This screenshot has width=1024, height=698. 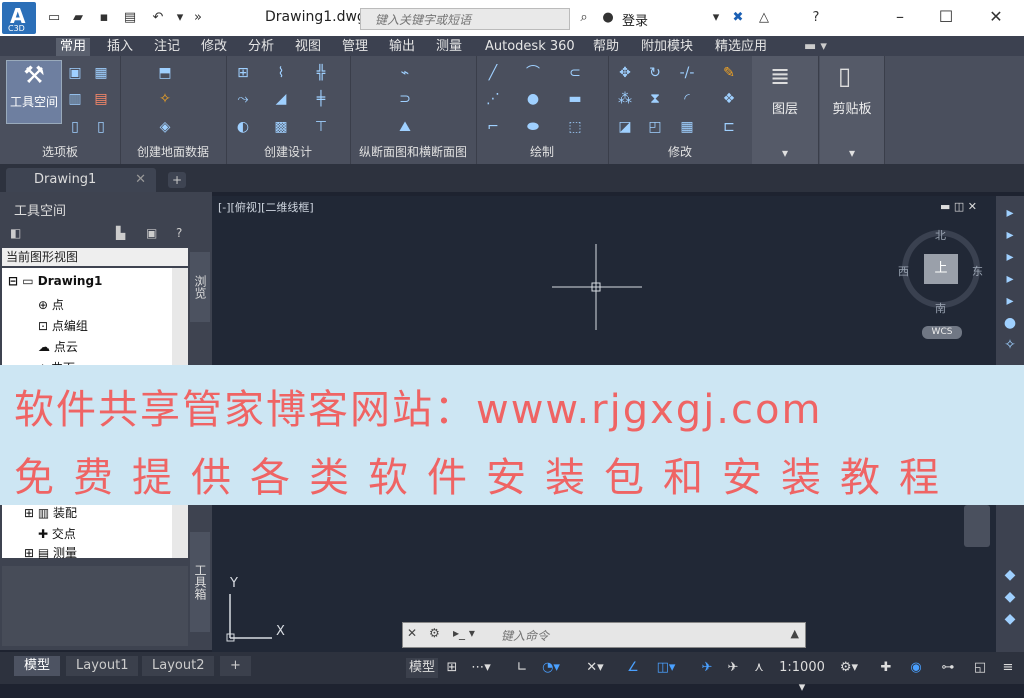 I want to click on tool-icon-9: ◆, so click(x=1010, y=597).